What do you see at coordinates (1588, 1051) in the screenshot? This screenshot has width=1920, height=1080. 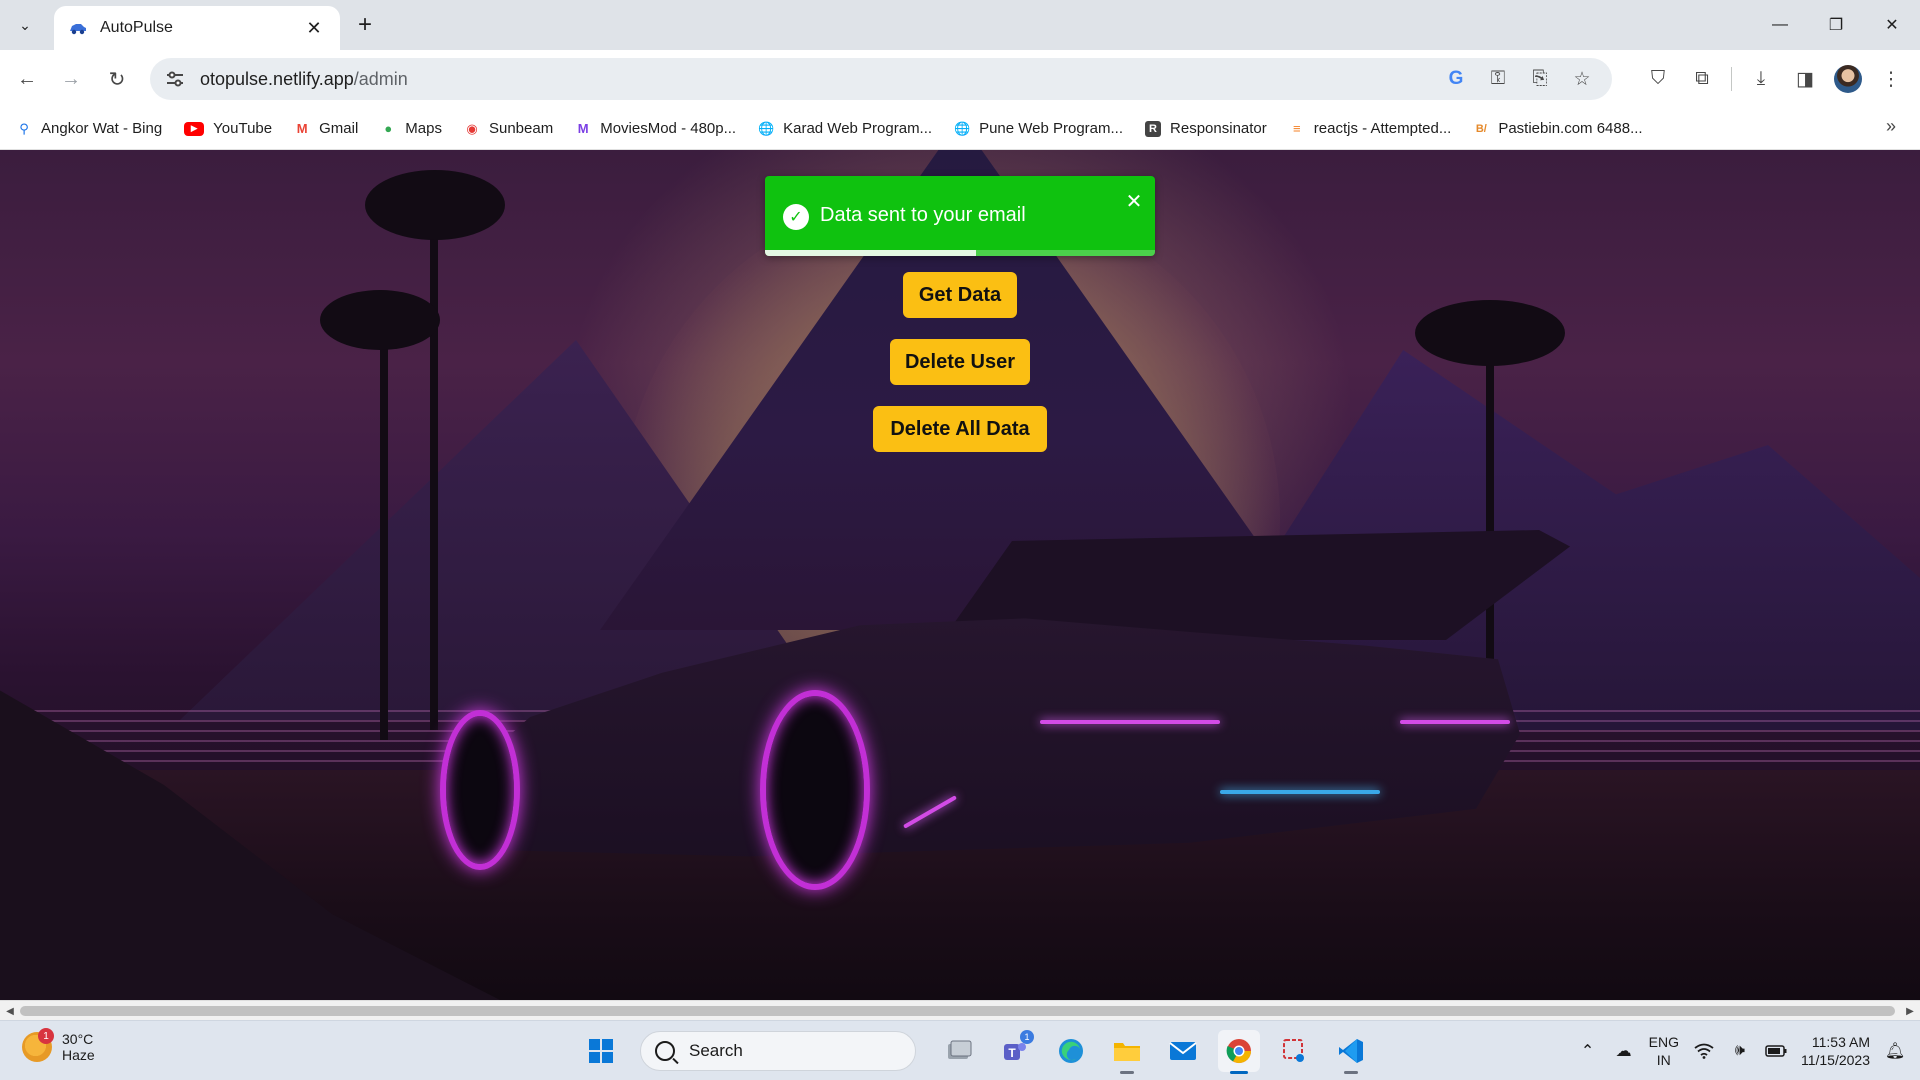 I see `chevron-up-icon: ⌃` at bounding box center [1588, 1051].